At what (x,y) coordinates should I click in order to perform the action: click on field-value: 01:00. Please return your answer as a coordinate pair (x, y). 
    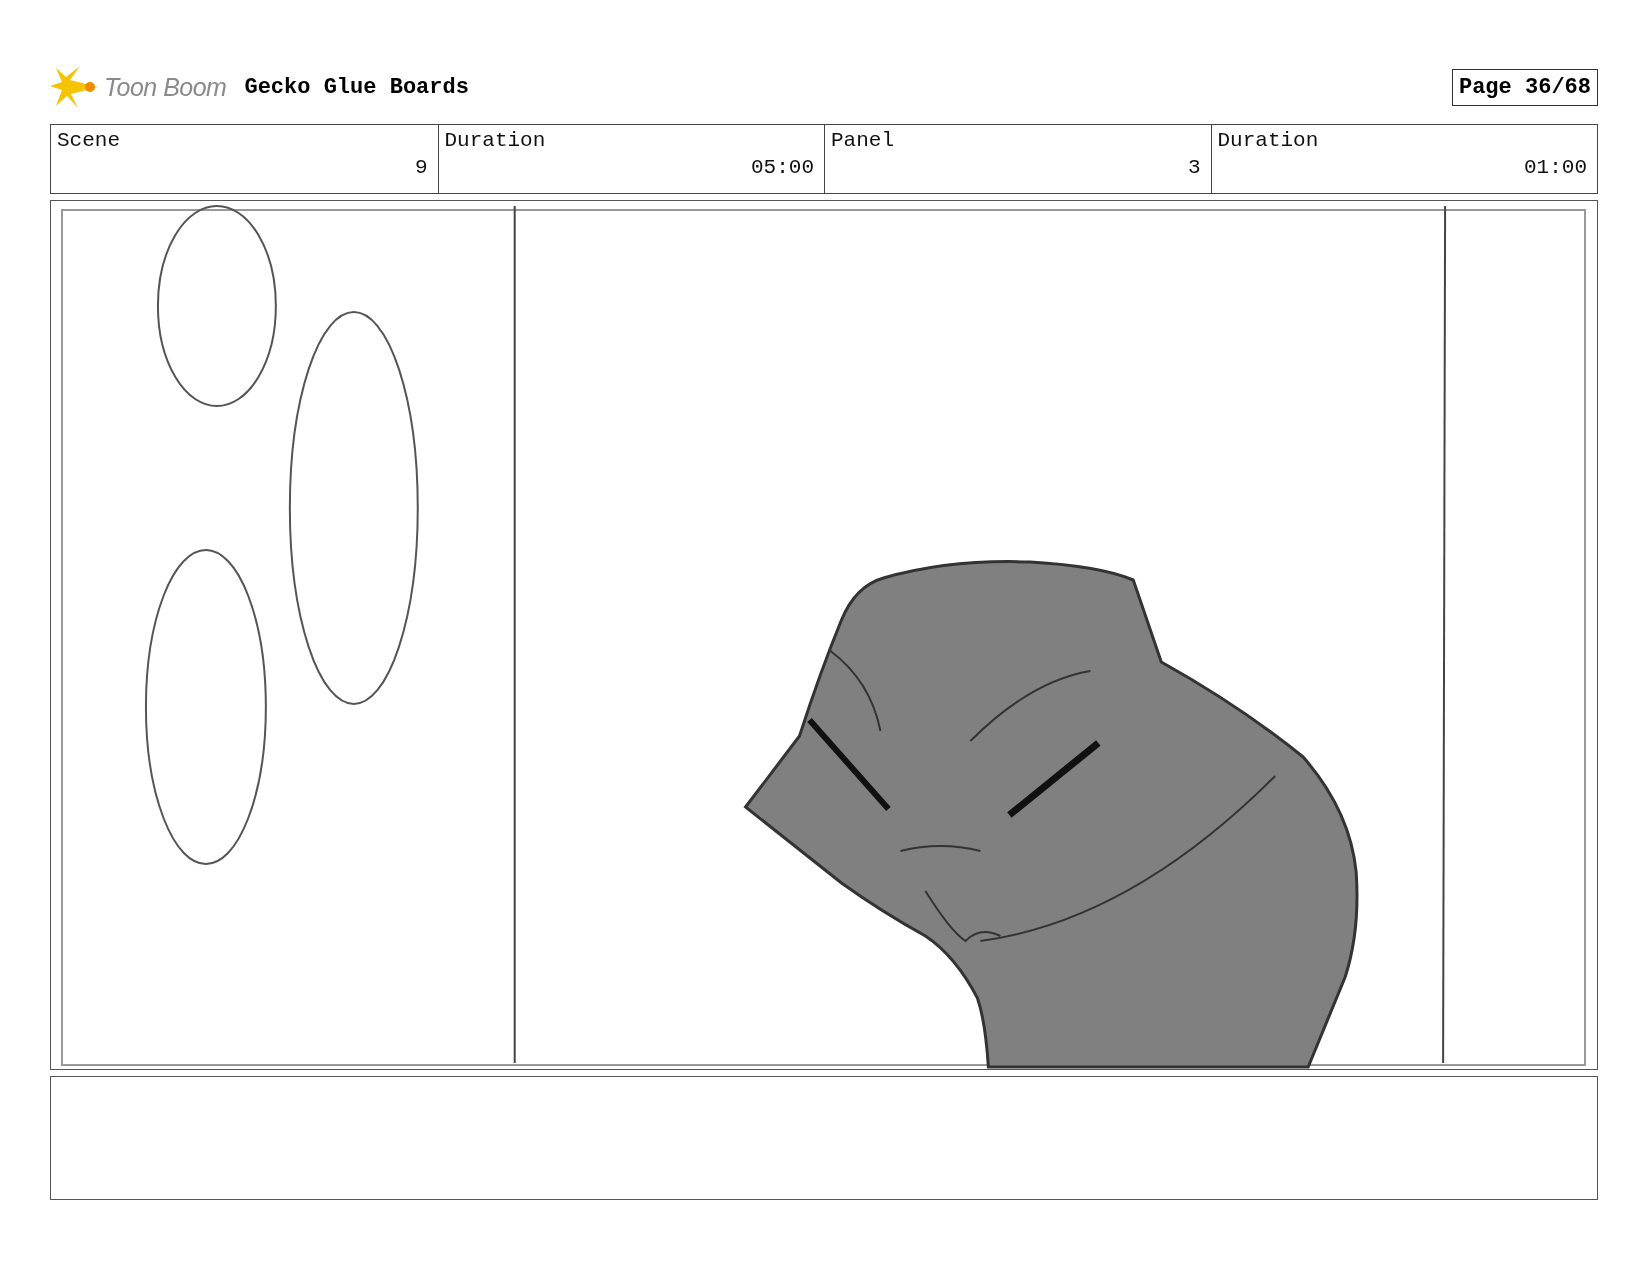
    Looking at the image, I should click on (1555, 167).